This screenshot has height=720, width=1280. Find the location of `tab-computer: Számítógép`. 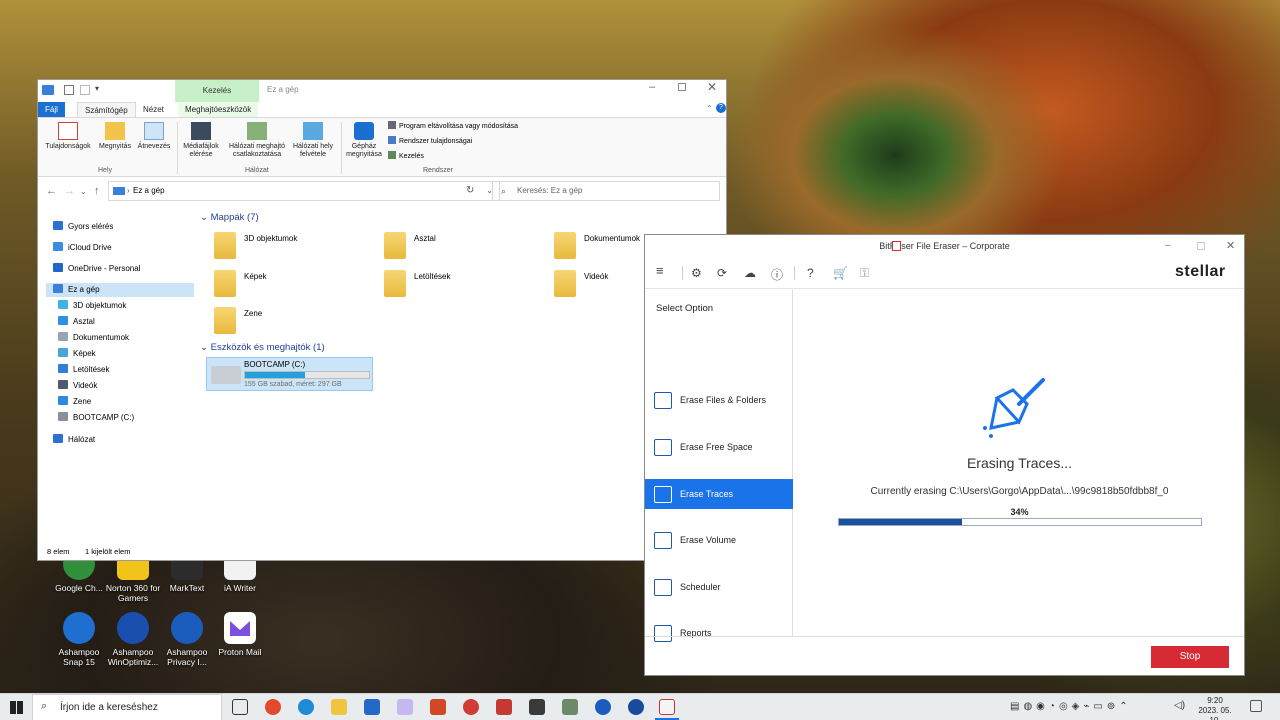

tab-computer: Számítógép is located at coordinates (106, 109).